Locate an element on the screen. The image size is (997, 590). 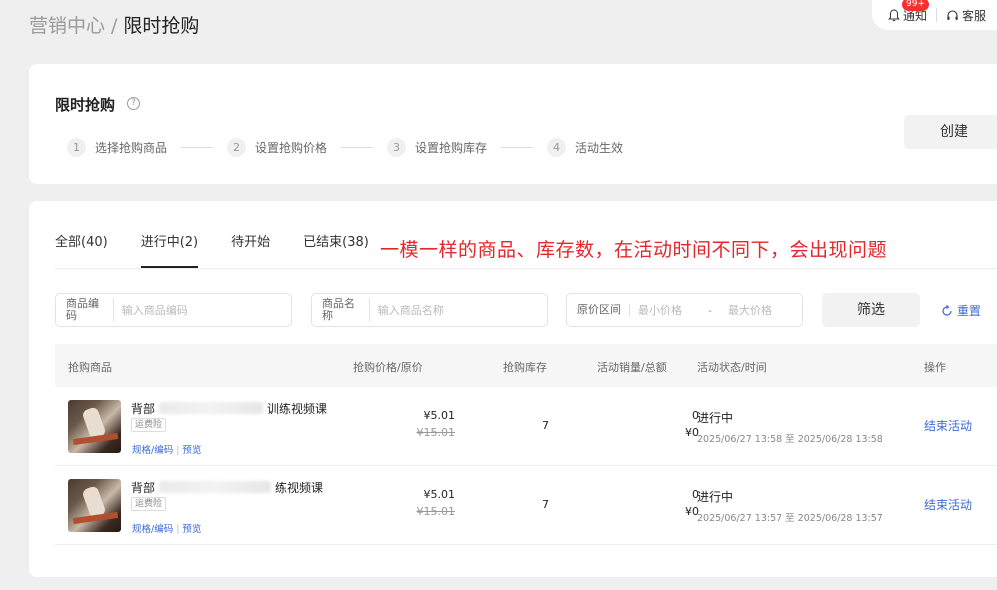
breadcrumb: 营销中心 / 限时抢购 is located at coordinates (114, 24).